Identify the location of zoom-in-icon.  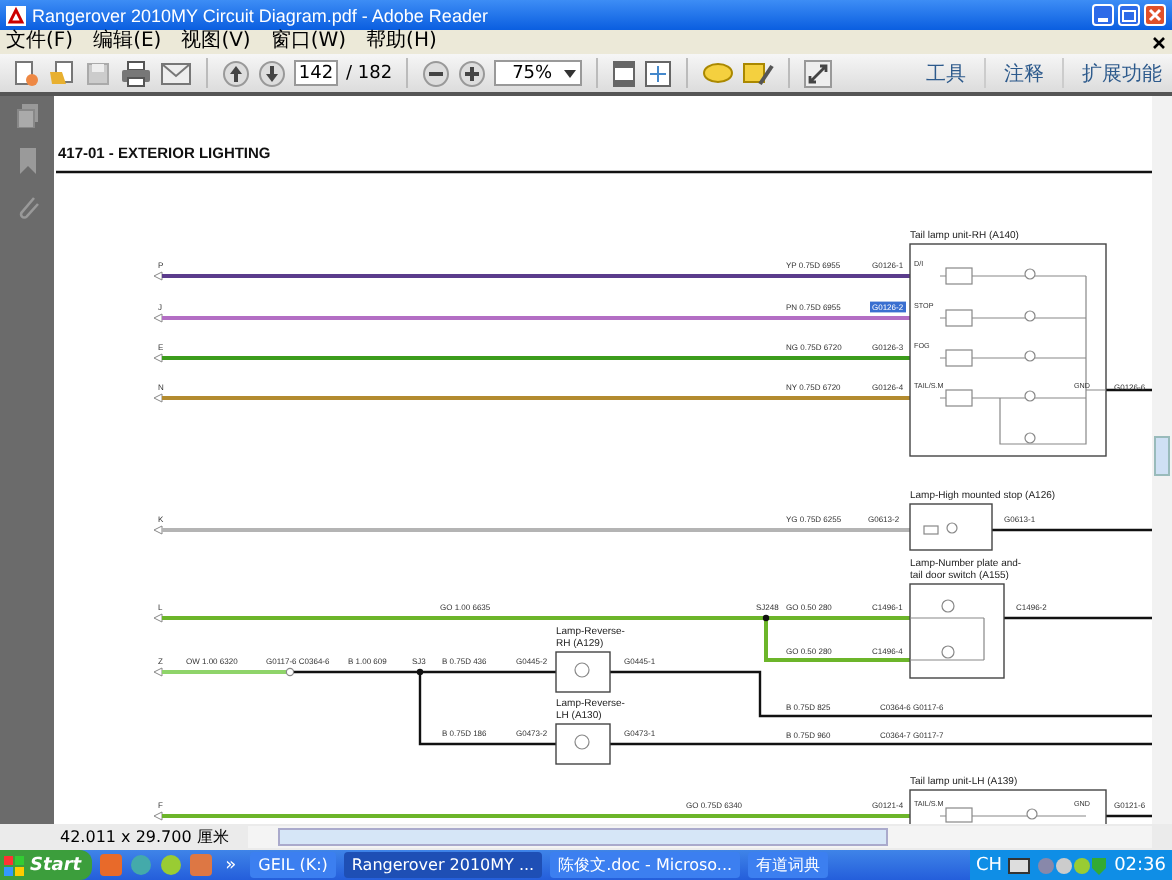
(472, 73).